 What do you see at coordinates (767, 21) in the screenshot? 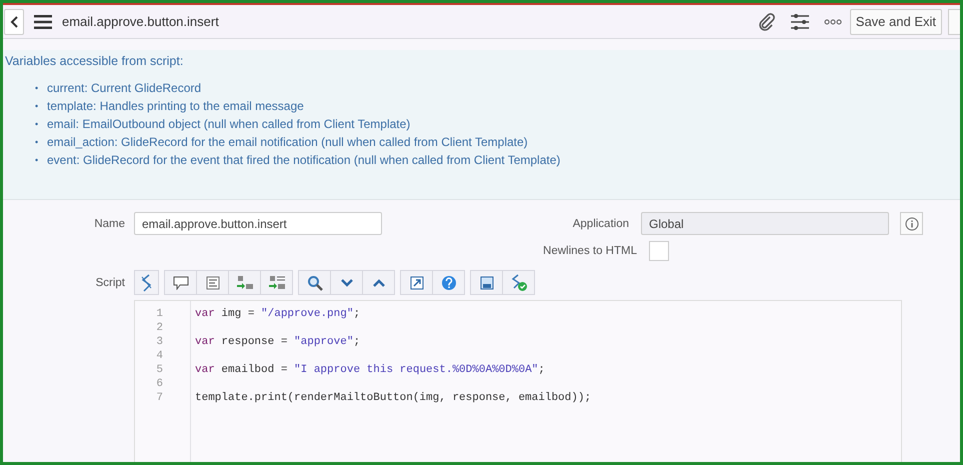
I see `paperclip-icon` at bounding box center [767, 21].